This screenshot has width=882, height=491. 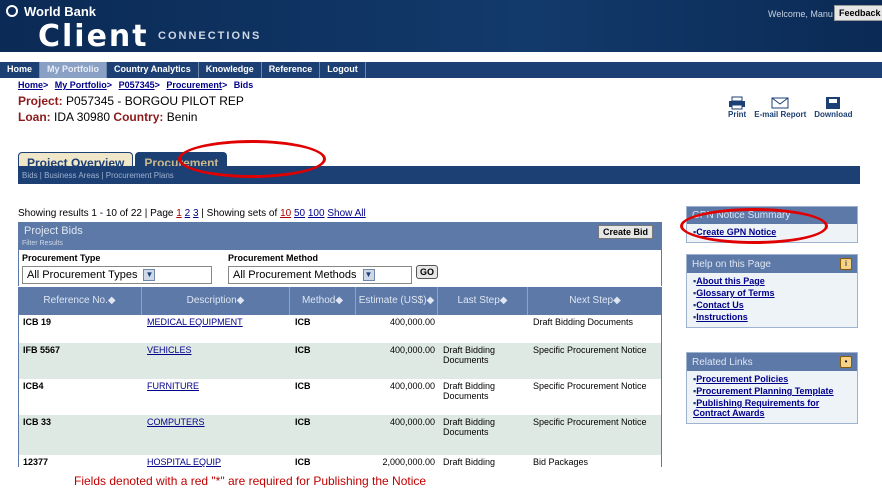 What do you see at coordinates (858, 13) in the screenshot?
I see `feedback-button: Feedback` at bounding box center [858, 13].